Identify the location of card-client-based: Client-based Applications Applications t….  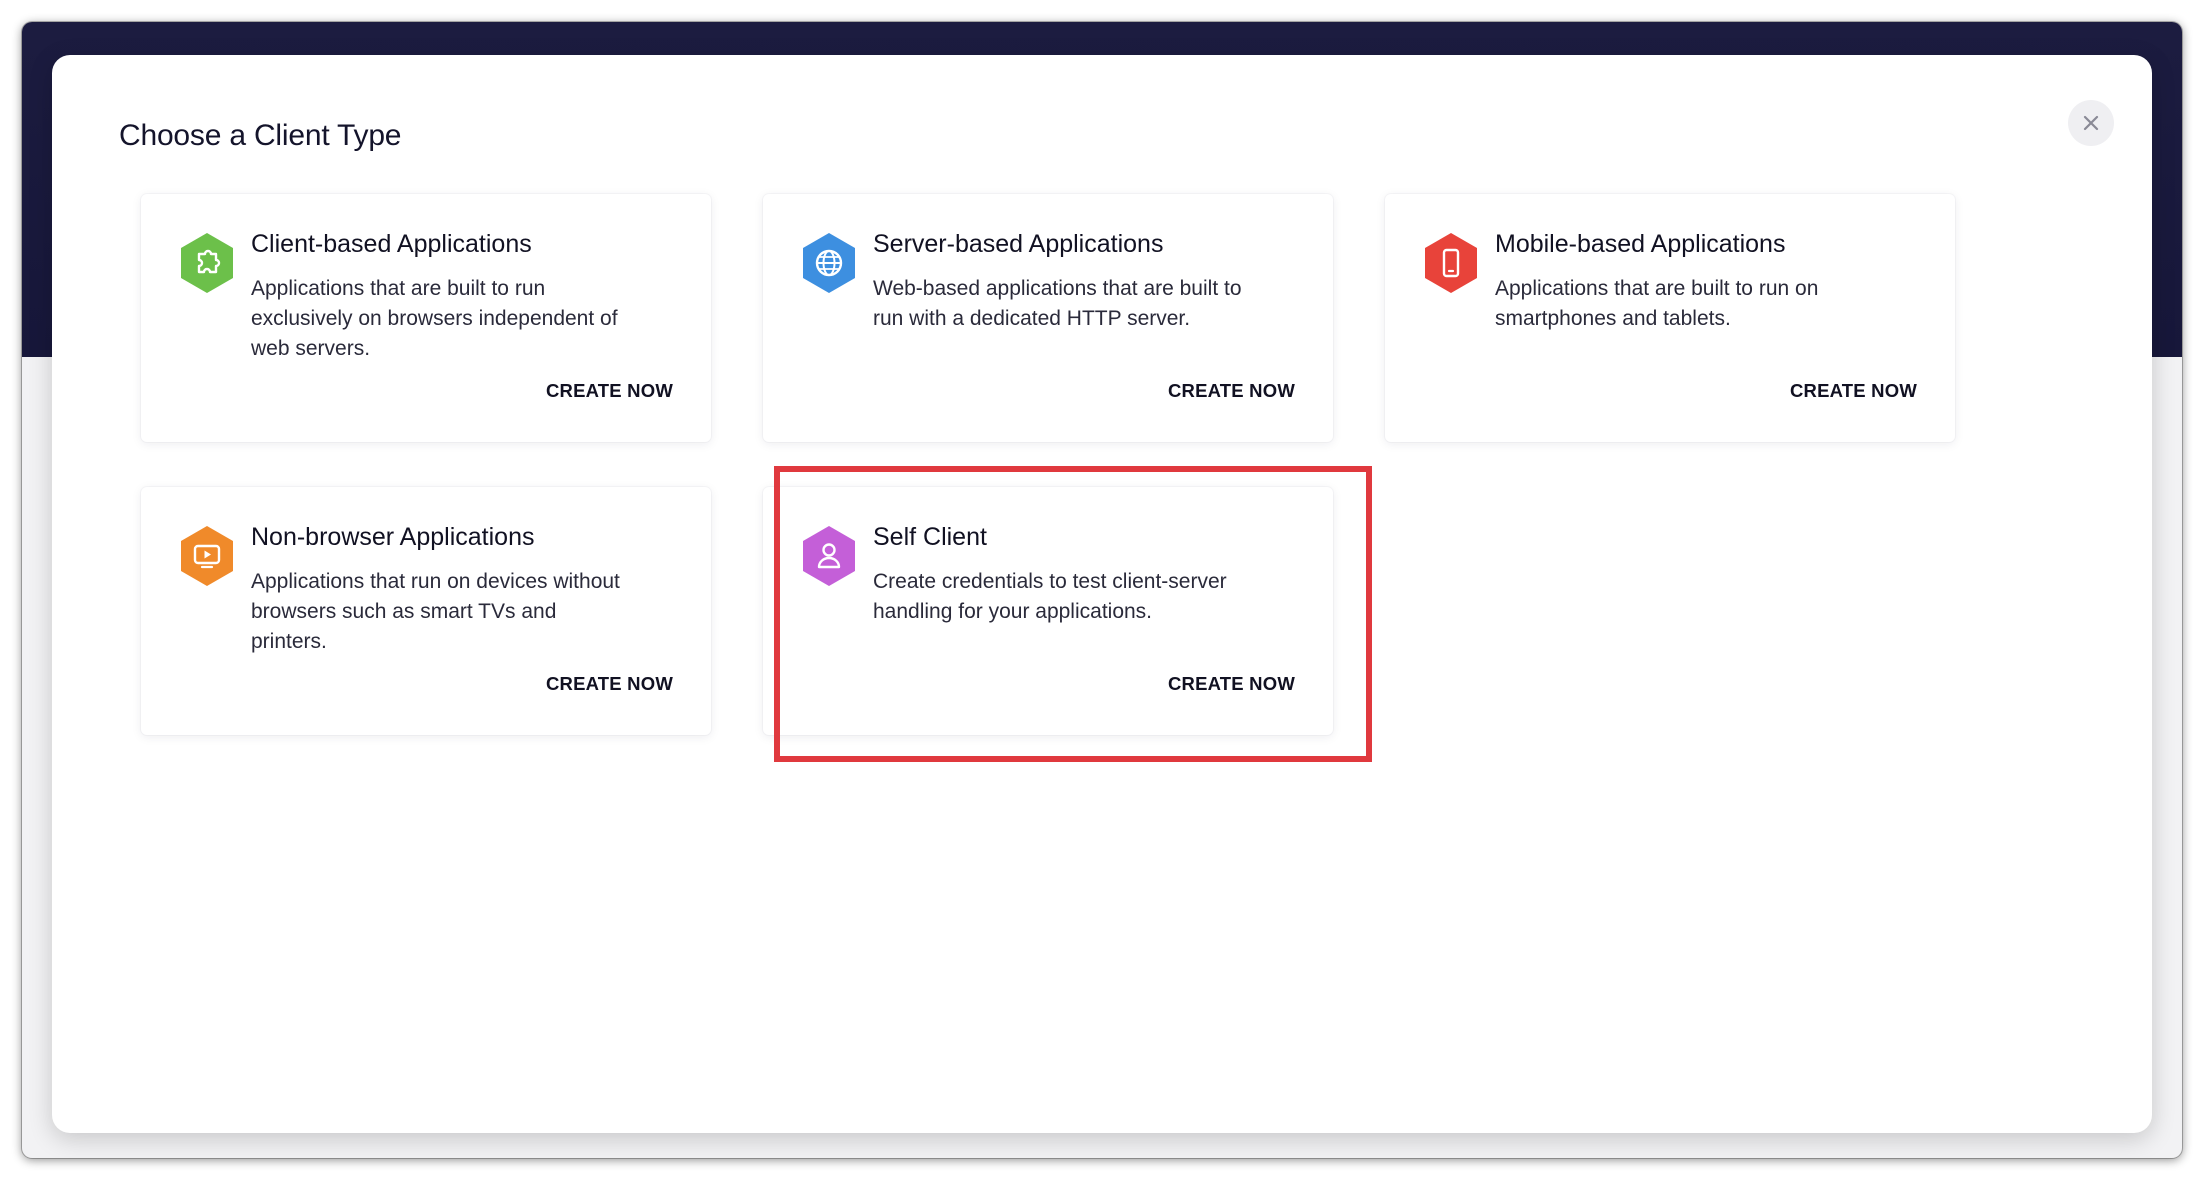
(426, 318).